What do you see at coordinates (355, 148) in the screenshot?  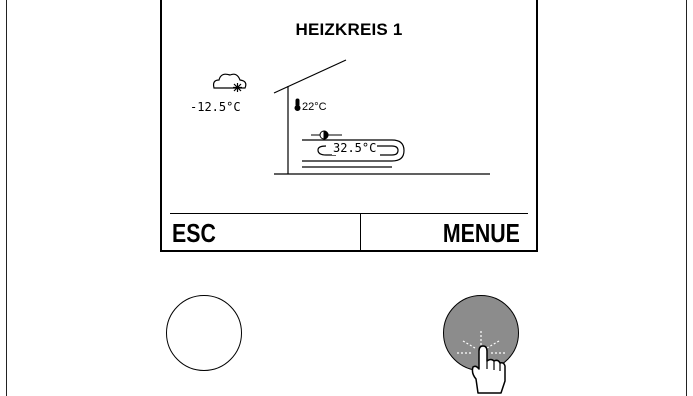 I see `water-temperature: 32.5°C` at bounding box center [355, 148].